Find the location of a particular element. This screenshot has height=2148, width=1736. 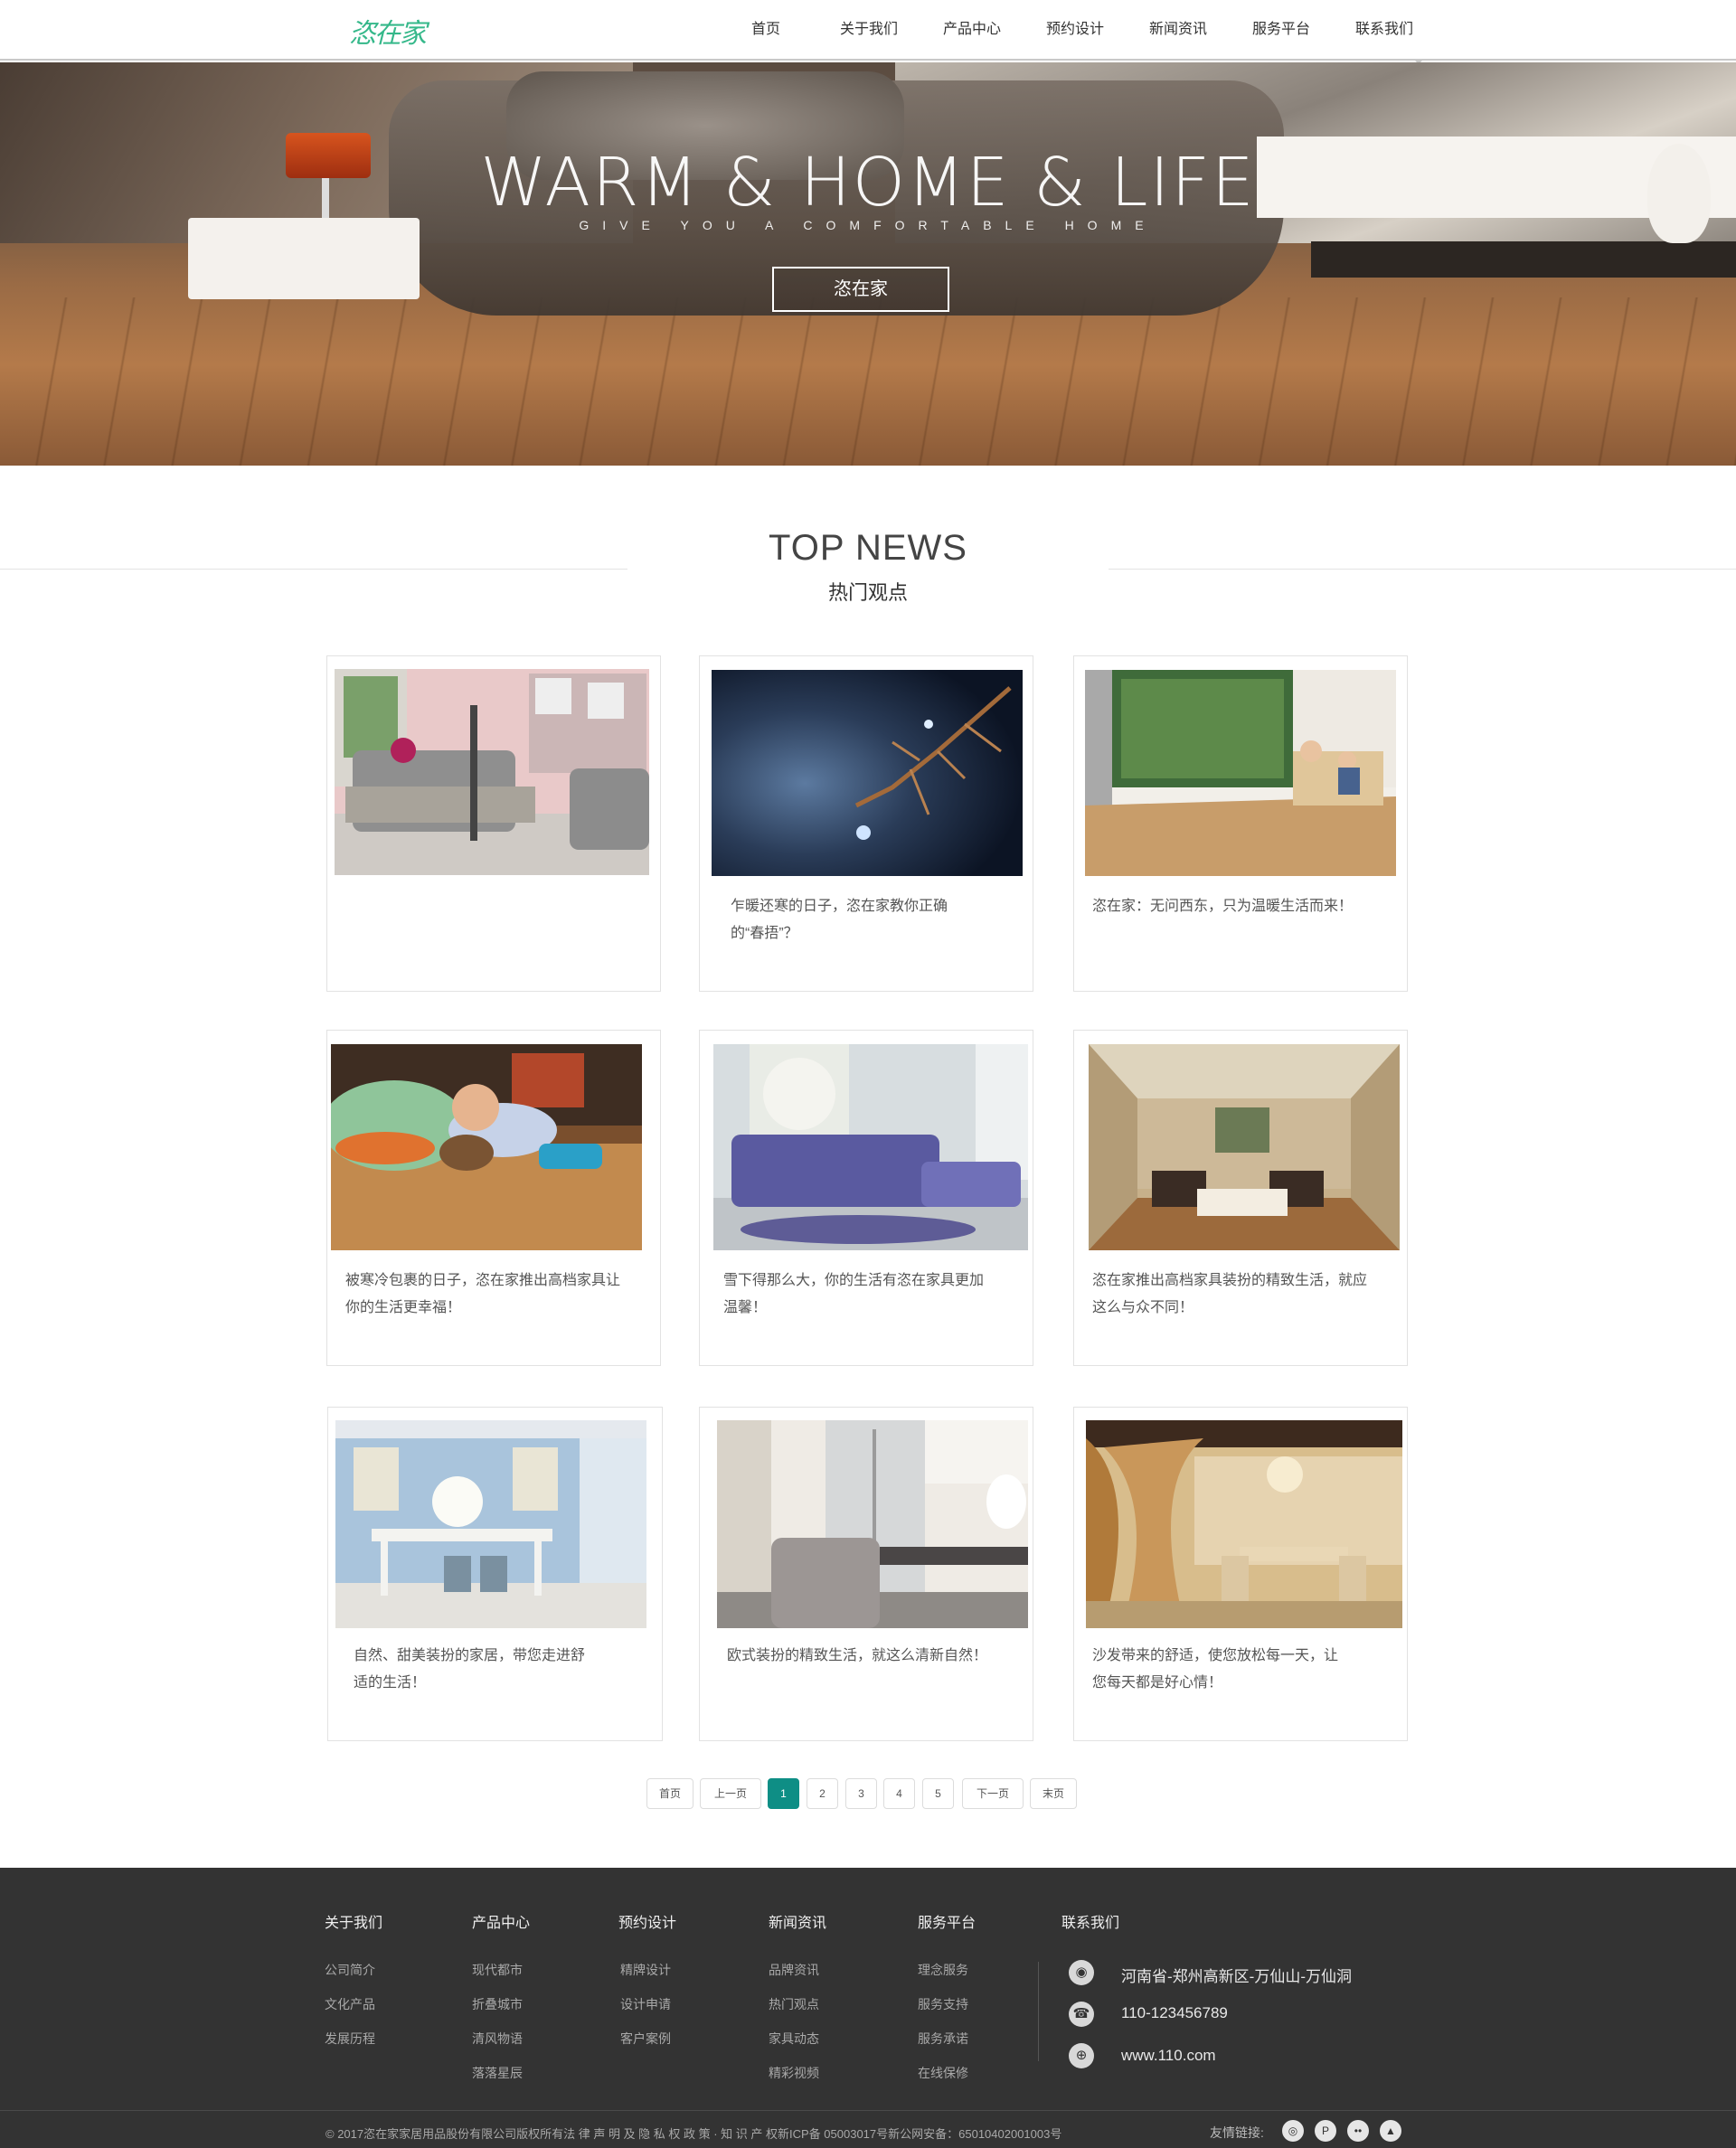

location-icon: ◉ is located at coordinates (1081, 1973).